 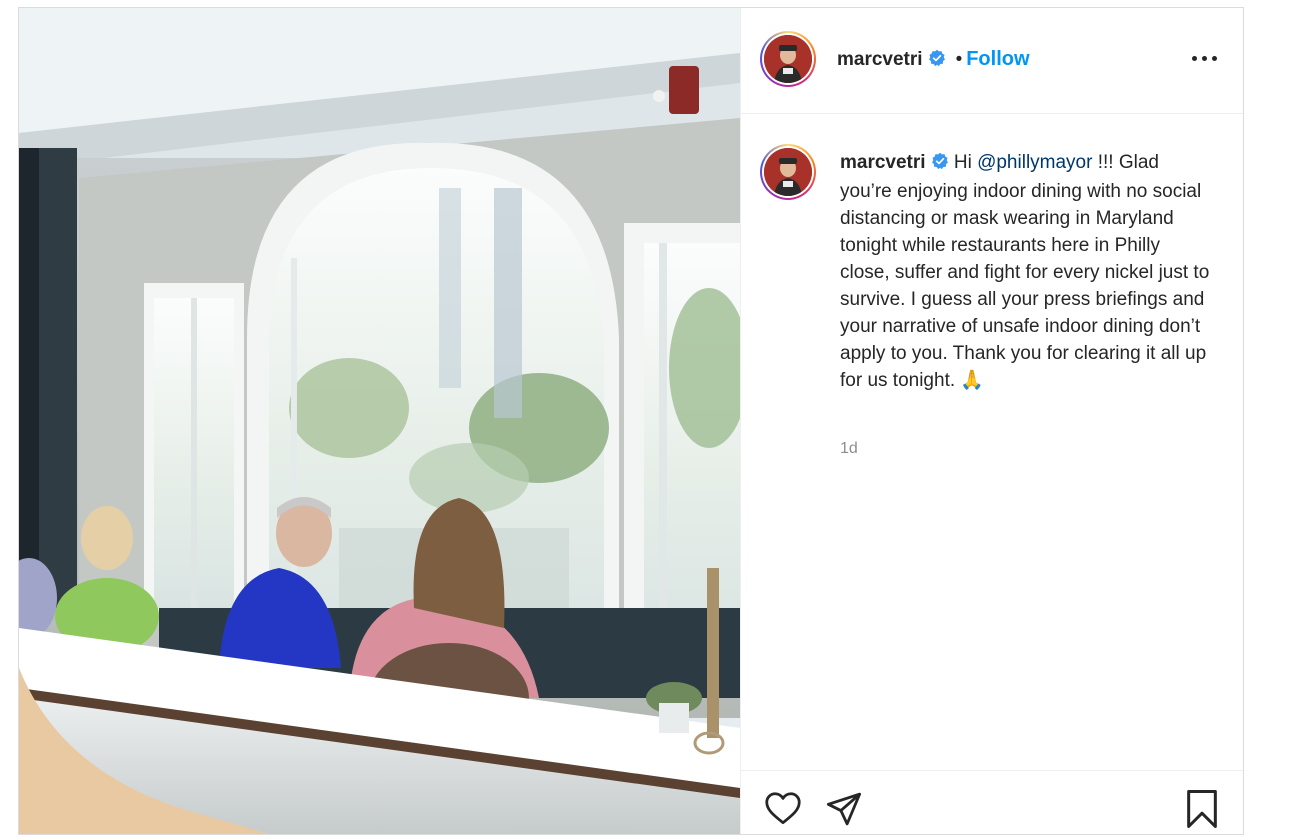 I want to click on post-author-username: marcvetri, so click(x=880, y=59).